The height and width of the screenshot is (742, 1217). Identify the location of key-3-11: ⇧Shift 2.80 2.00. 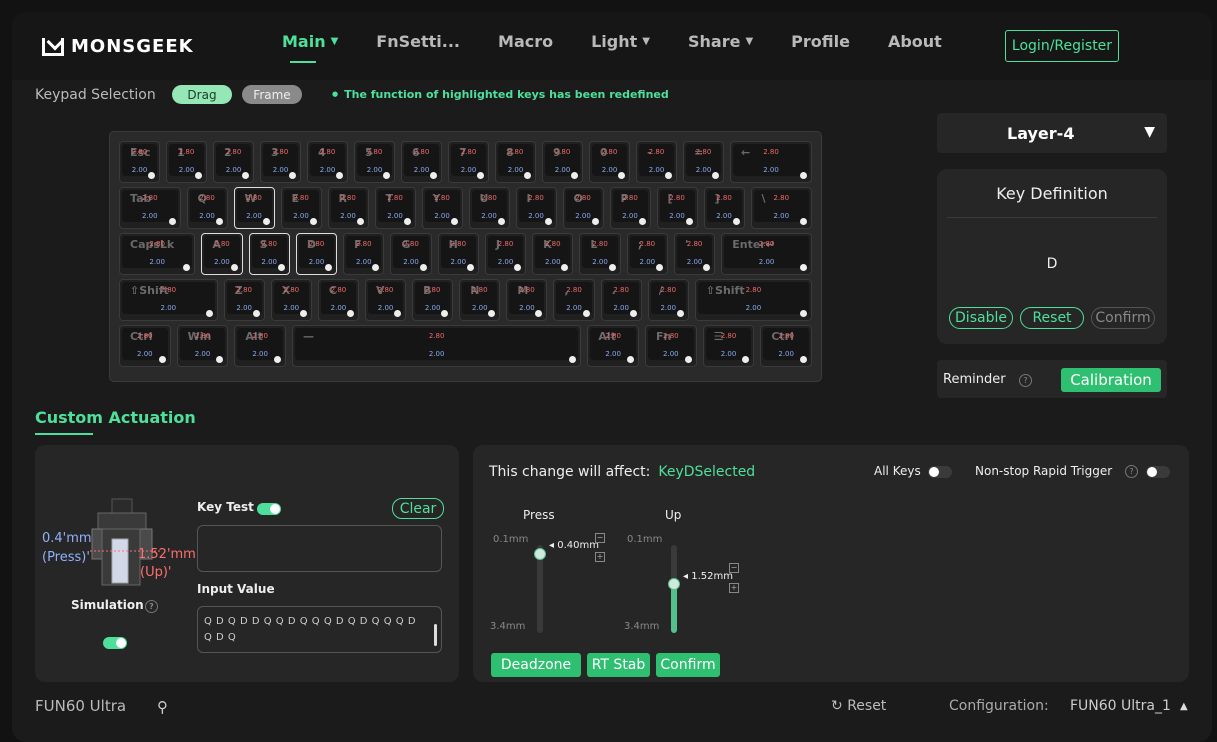
(753, 300).